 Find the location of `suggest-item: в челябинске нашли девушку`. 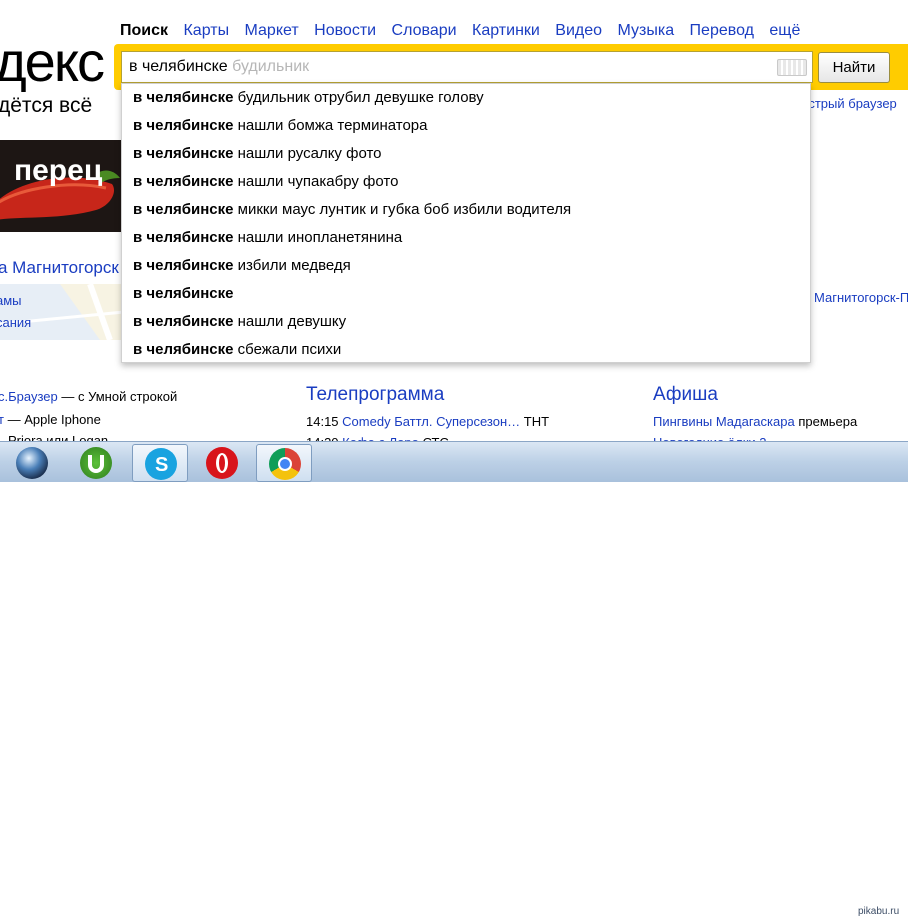

suggest-item: в челябинске нашли девушку is located at coordinates (466, 322).